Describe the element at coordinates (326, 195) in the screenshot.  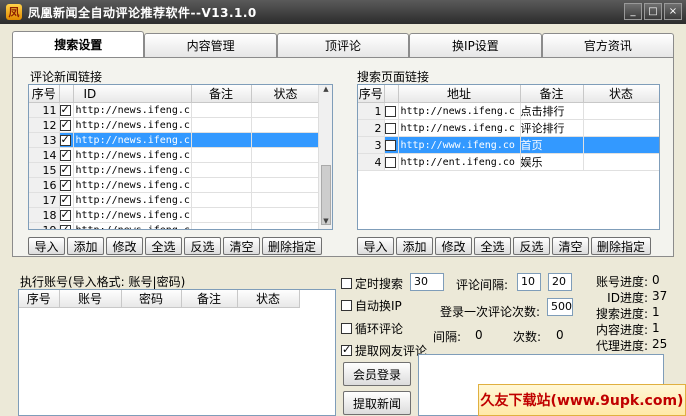
I see `scroll-thumb` at that location.